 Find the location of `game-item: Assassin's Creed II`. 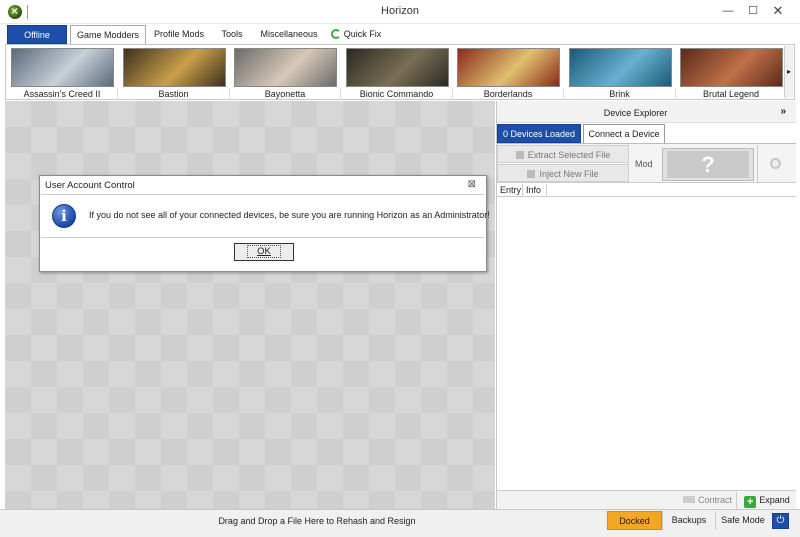

game-item: Assassin's Creed II is located at coordinates (62, 73).